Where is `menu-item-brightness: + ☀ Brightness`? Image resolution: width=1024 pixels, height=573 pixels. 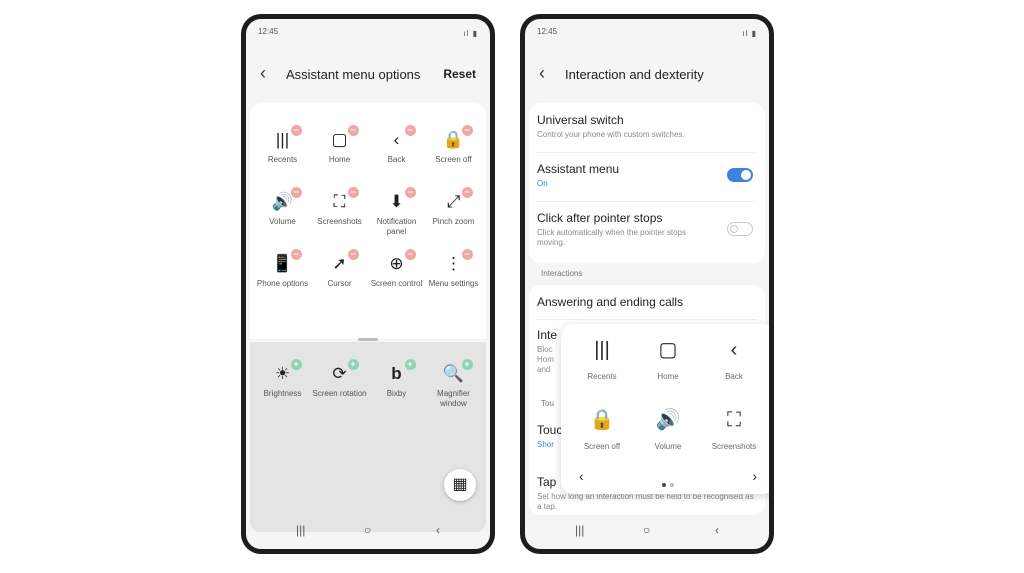 menu-item-brightness: + ☀ Brightness is located at coordinates (282, 390).